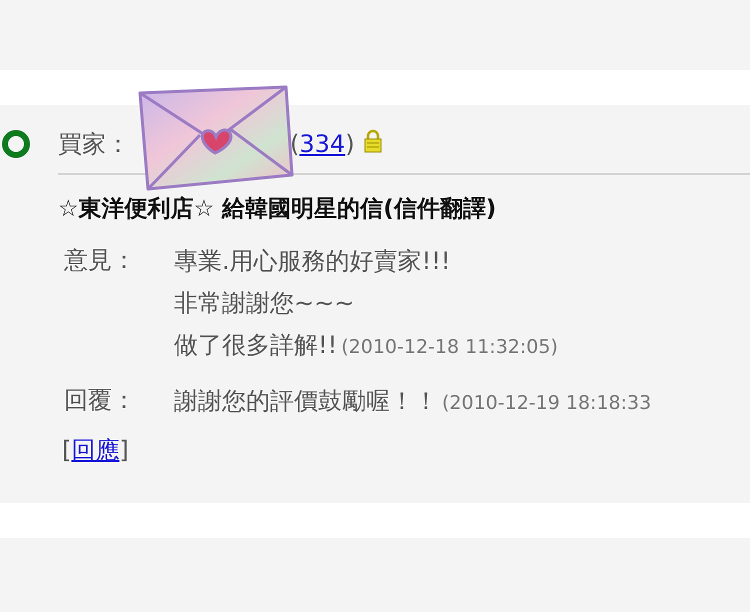 This screenshot has height=612, width=750. What do you see at coordinates (306, 401) in the screenshot?
I see `comment-text: 謝謝您的評價鼓勵喔！！` at bounding box center [306, 401].